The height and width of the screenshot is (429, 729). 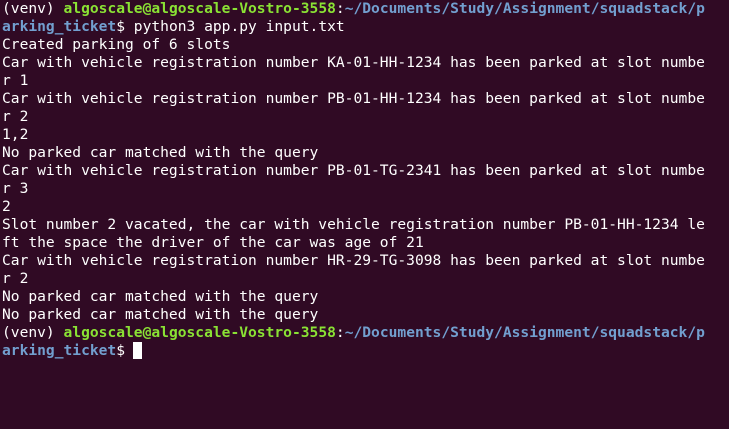 What do you see at coordinates (230, 26) in the screenshot?
I see `executed-command: $ python3 app.py input.txt` at bounding box center [230, 26].